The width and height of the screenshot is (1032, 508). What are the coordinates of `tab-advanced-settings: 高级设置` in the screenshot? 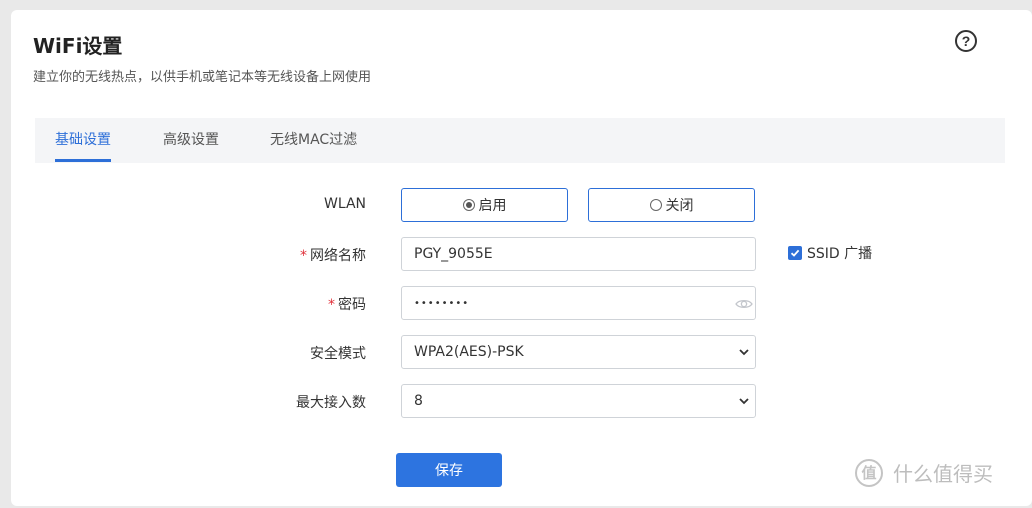 It's located at (191, 140).